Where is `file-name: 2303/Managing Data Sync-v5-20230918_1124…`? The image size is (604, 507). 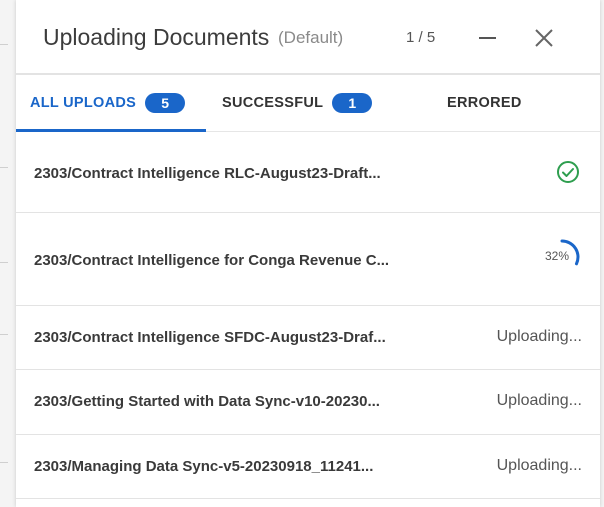 file-name: 2303/Managing Data Sync-v5-20230918_1124… is located at coordinates (204, 466).